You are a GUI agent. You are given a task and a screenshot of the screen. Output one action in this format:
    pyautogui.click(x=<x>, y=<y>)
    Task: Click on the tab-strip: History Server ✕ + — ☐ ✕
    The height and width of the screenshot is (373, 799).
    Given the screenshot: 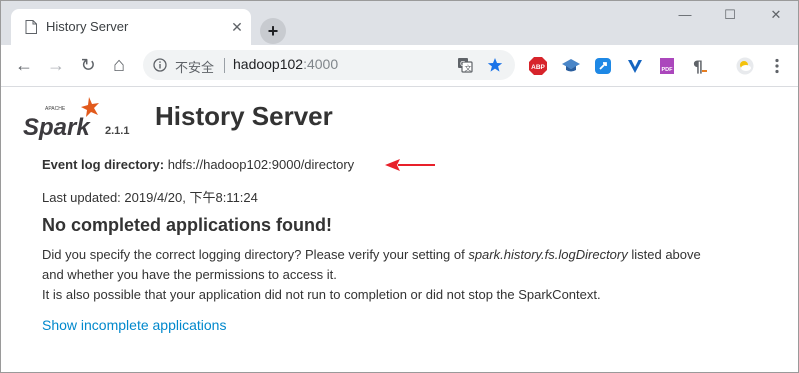 What is the action you would take?
    pyautogui.click(x=399, y=23)
    